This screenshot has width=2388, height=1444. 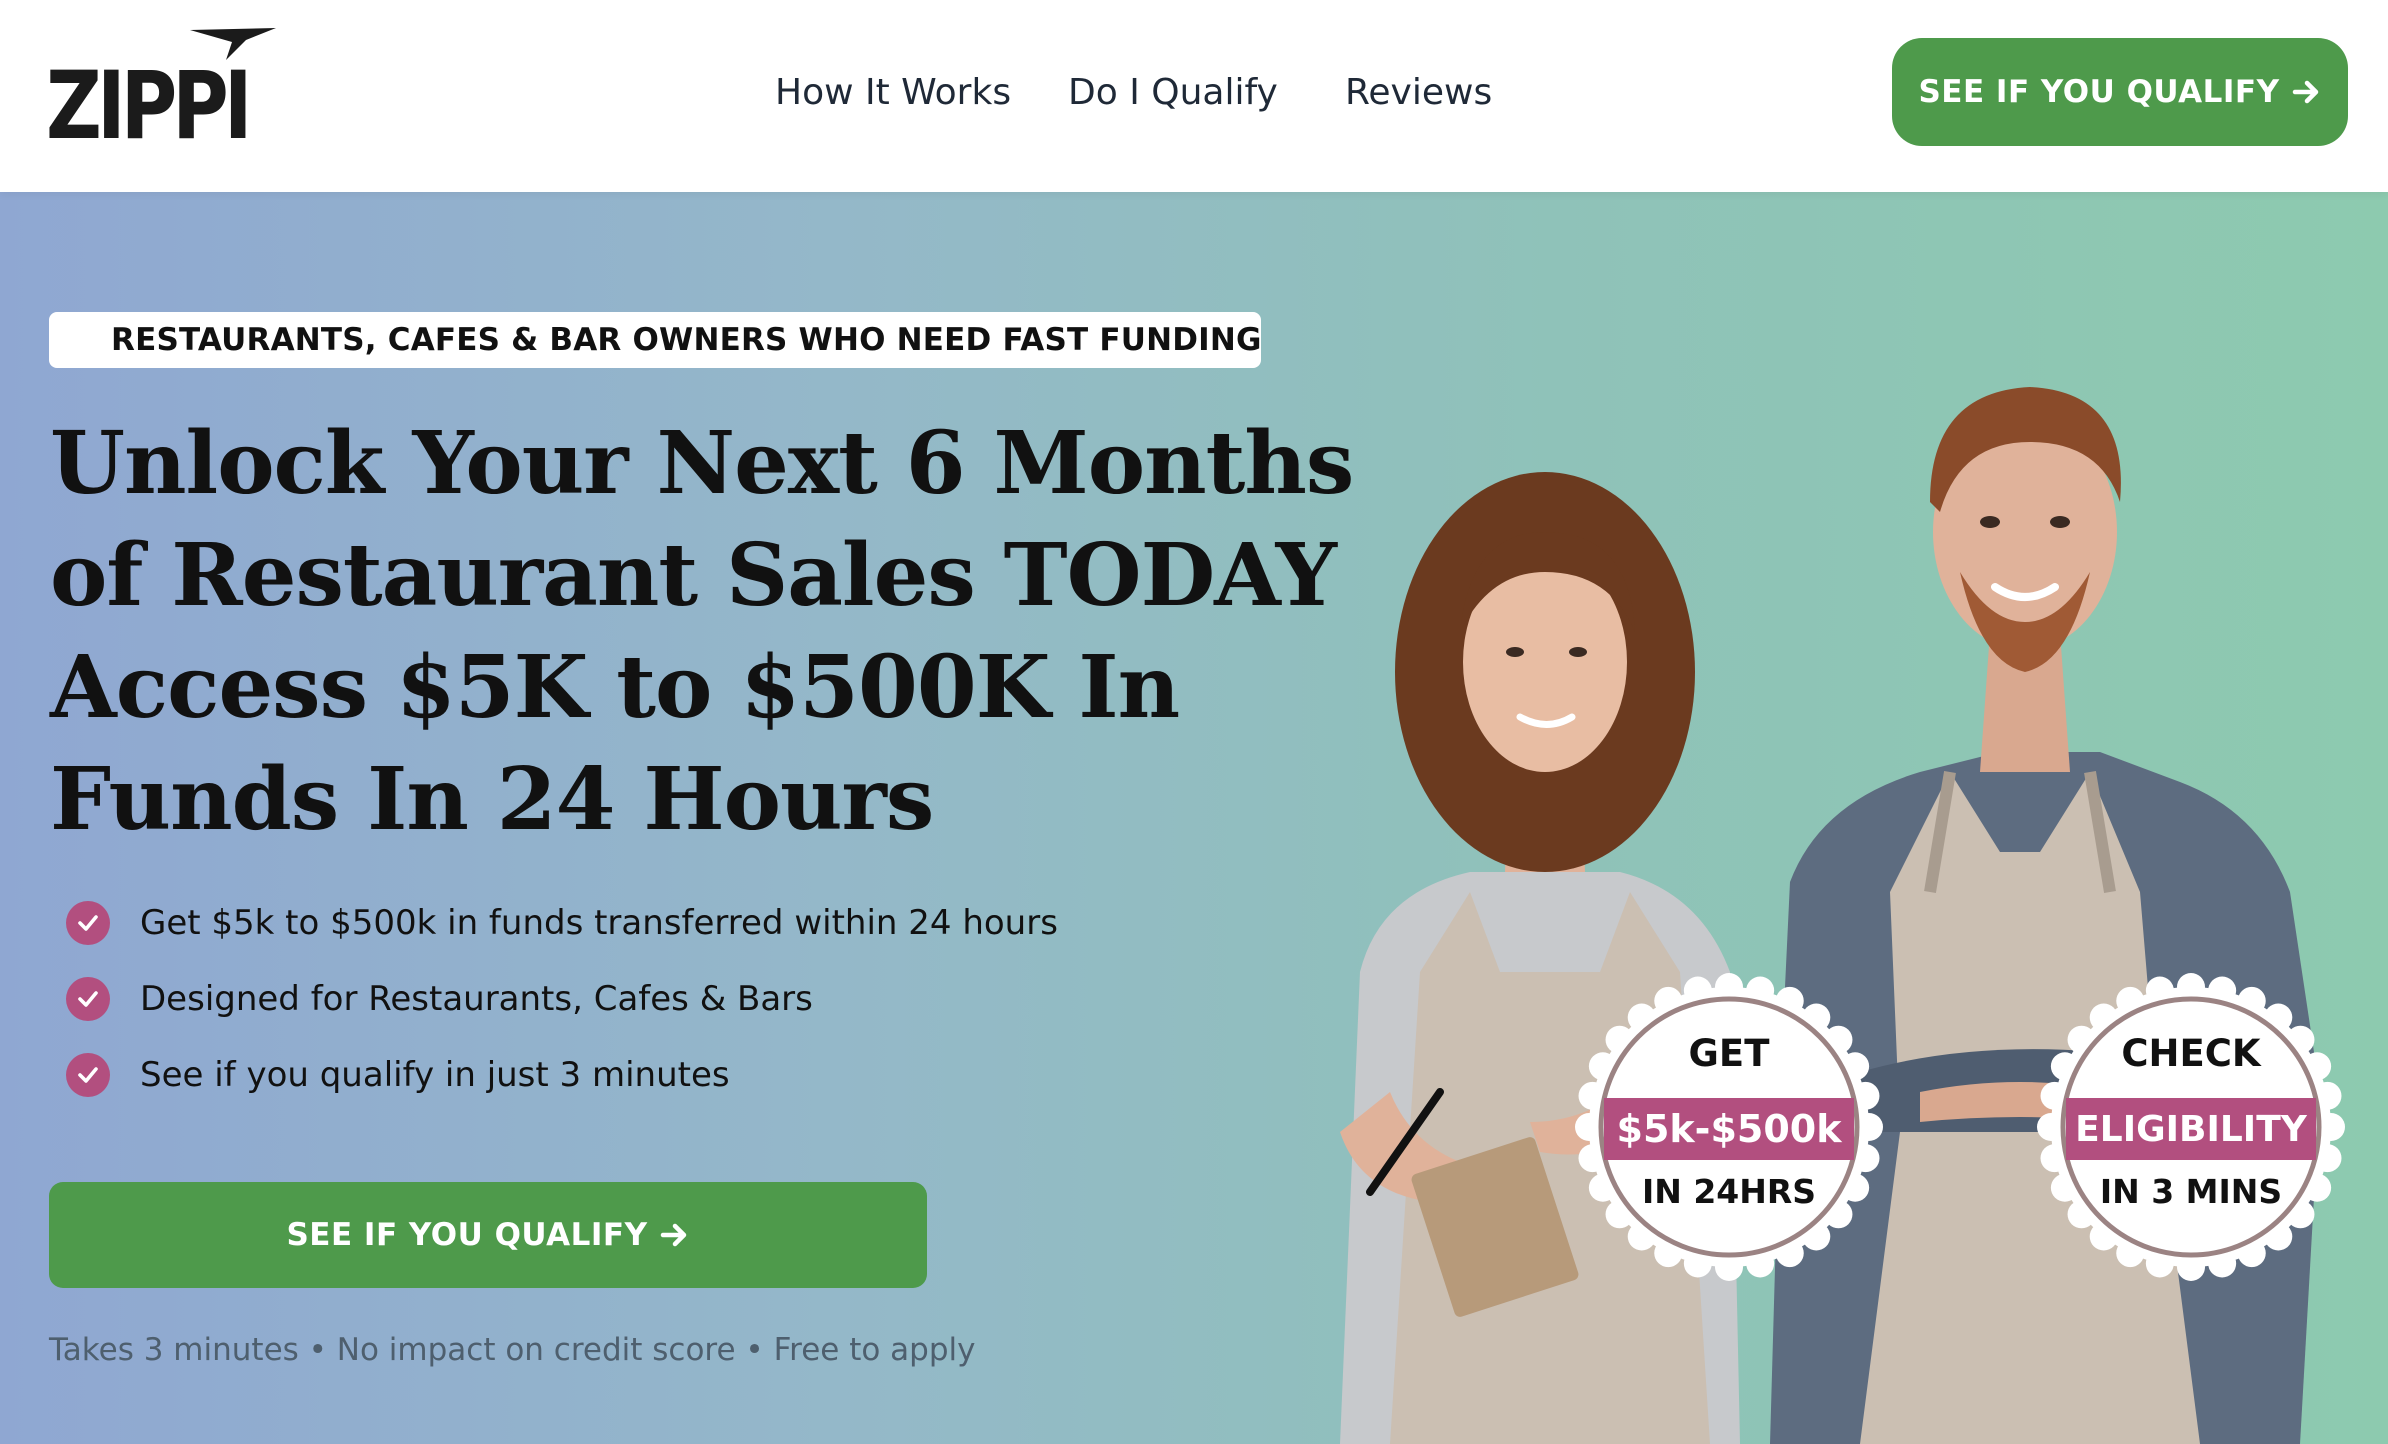 What do you see at coordinates (2099, 92) in the screenshot?
I see `header-qualify-label: SEE IF YOU QUALIFY` at bounding box center [2099, 92].